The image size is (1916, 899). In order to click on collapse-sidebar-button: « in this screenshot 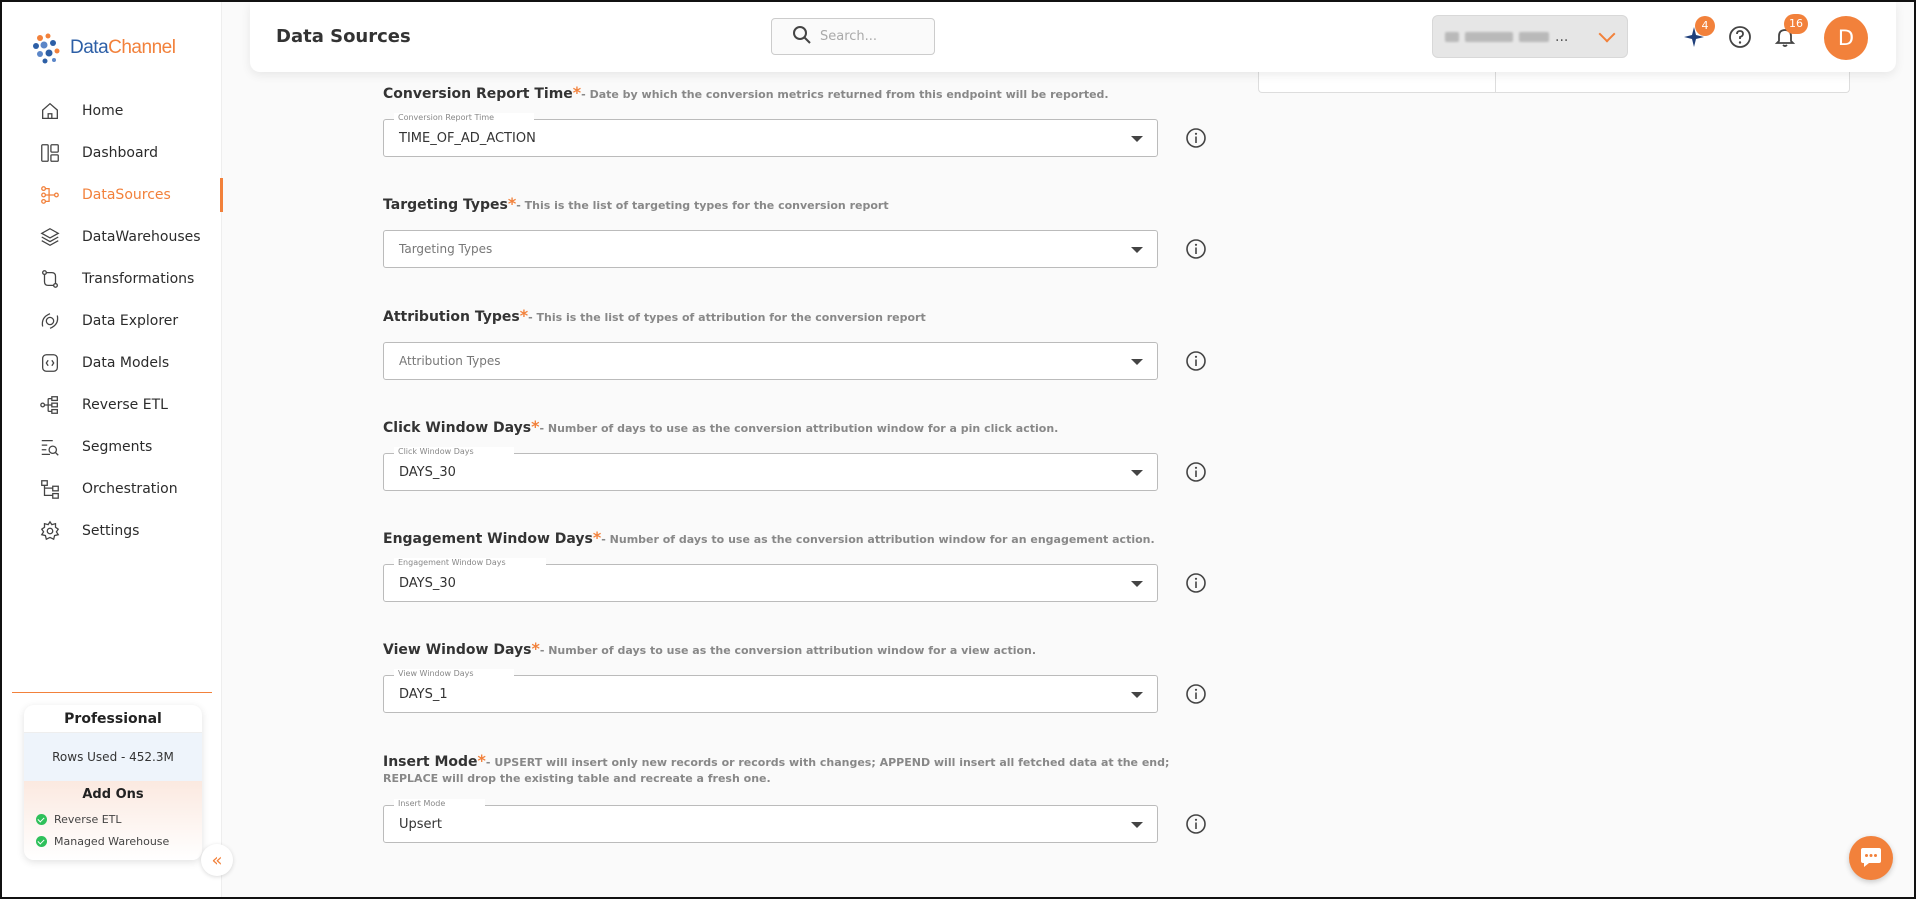, I will do `click(217, 860)`.